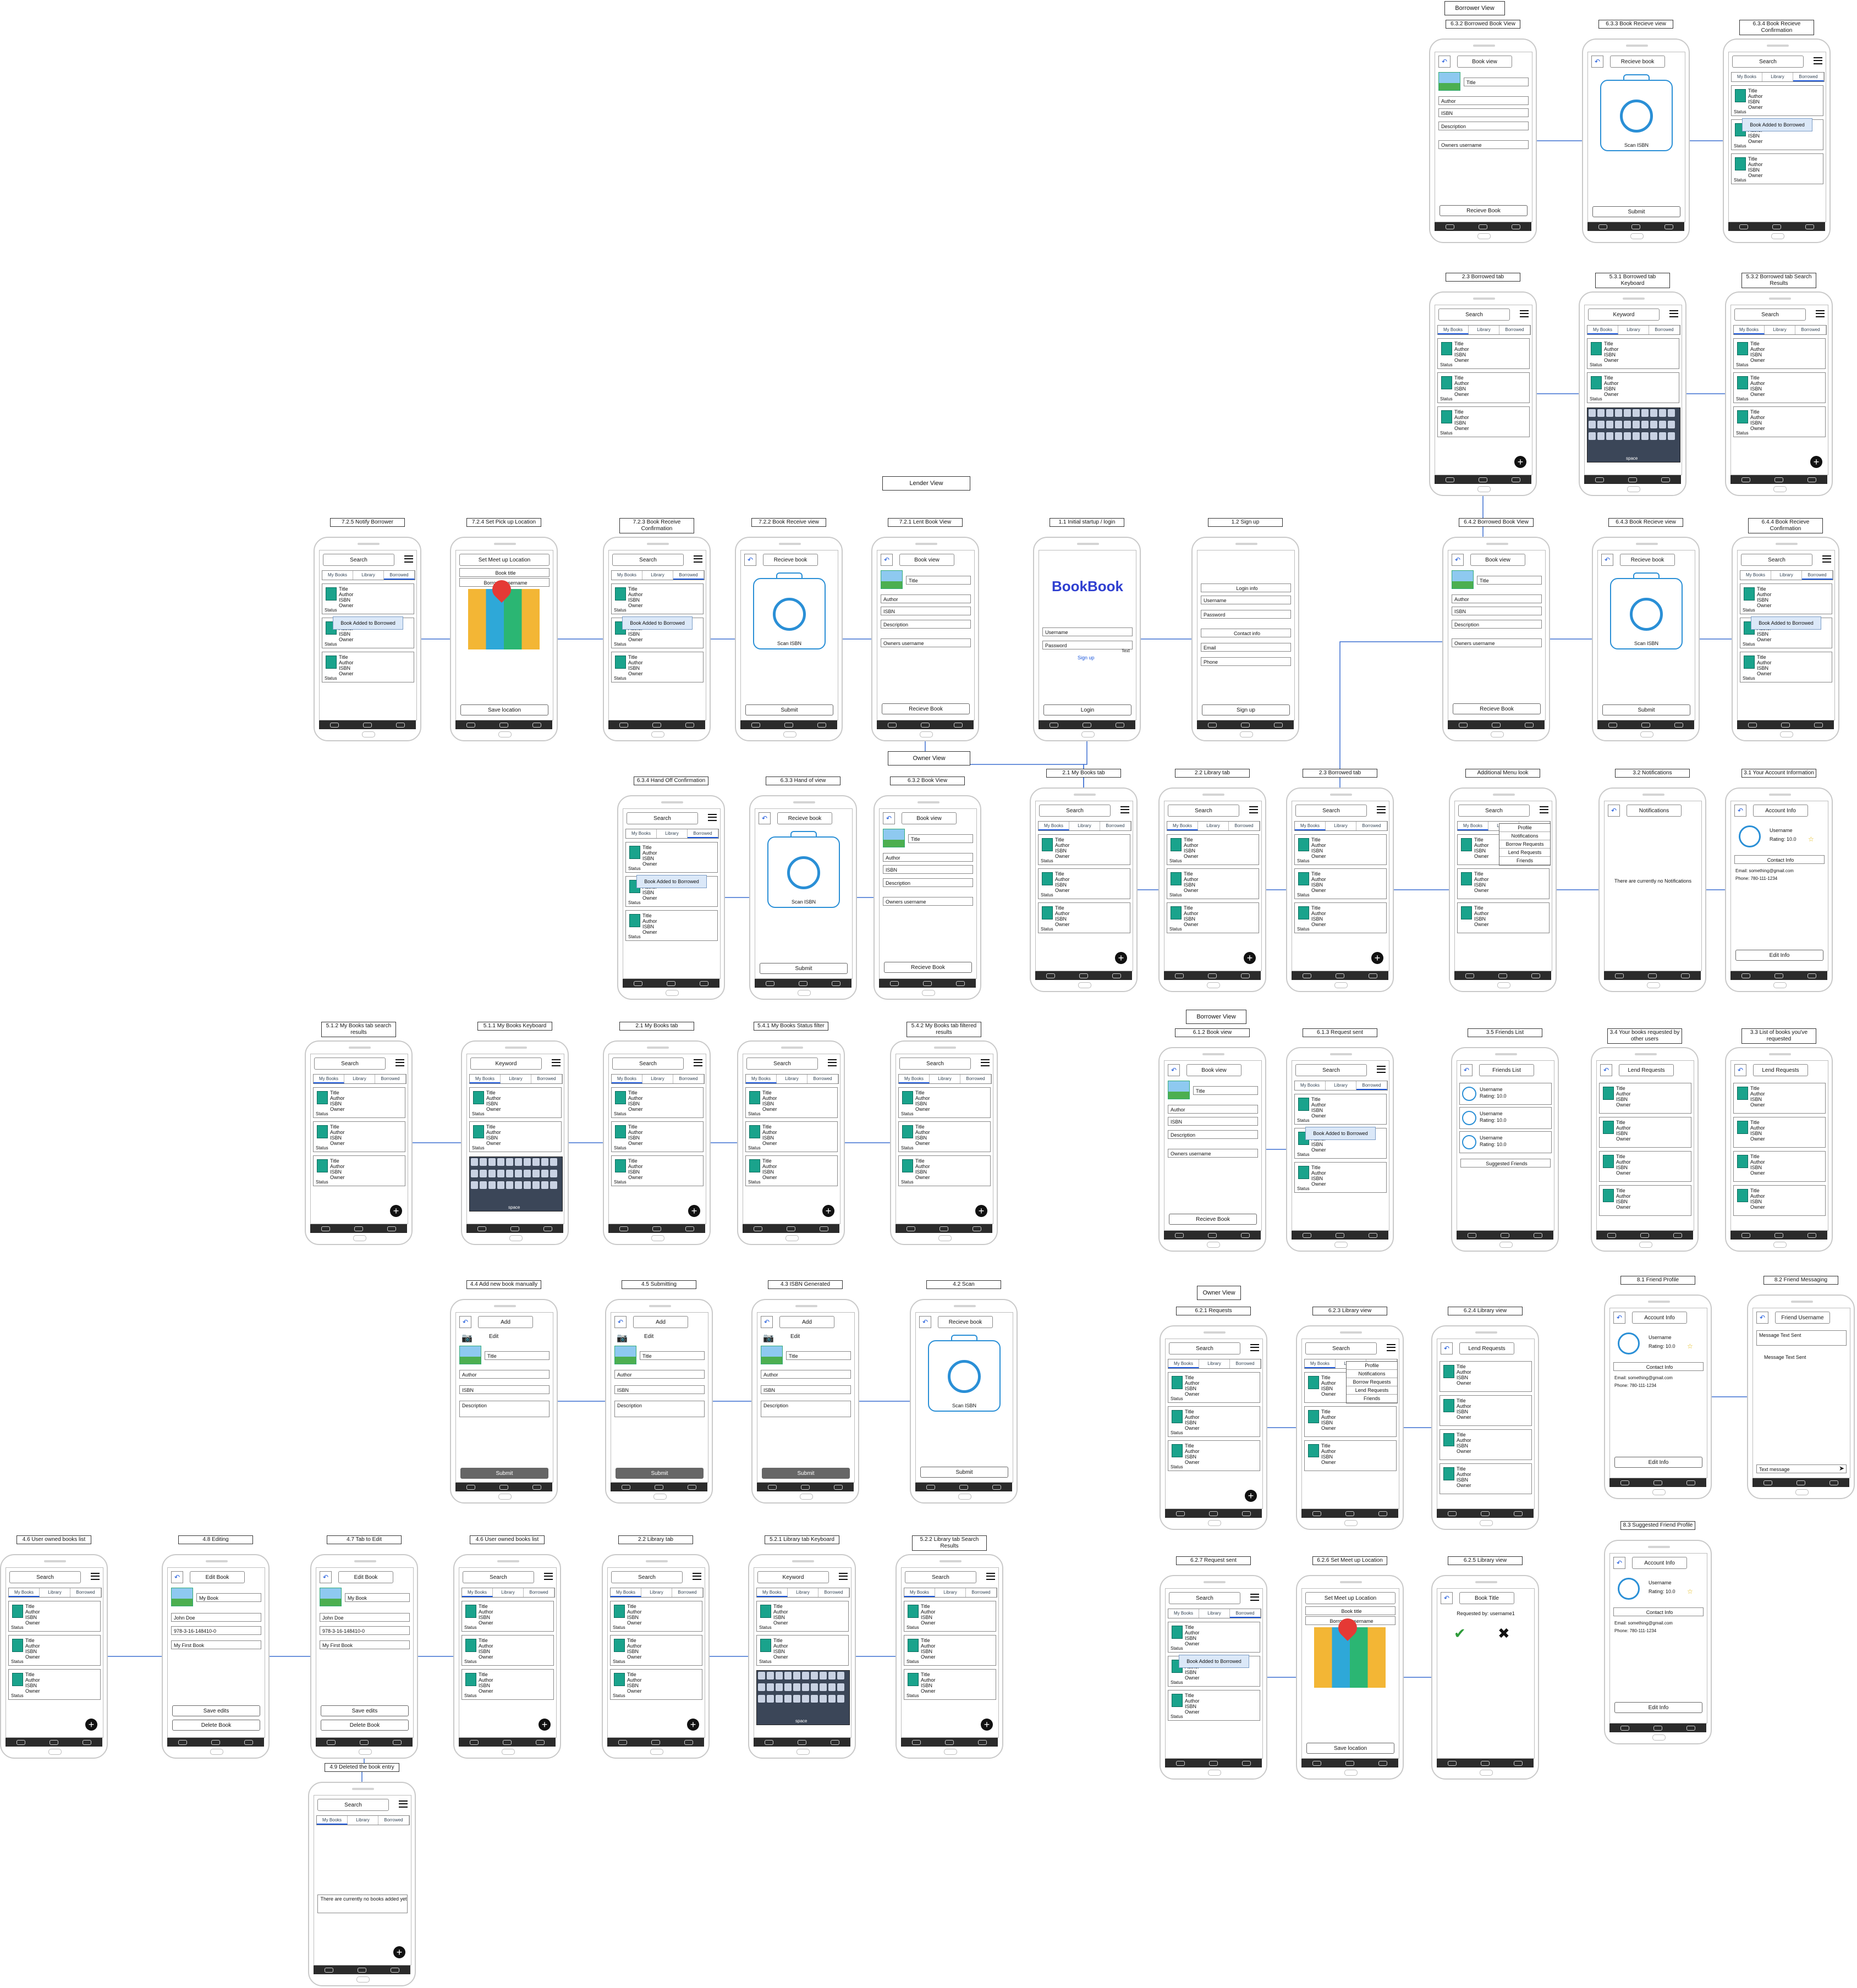 The height and width of the screenshot is (1988, 1857). I want to click on username-field: Username, so click(1246, 600).